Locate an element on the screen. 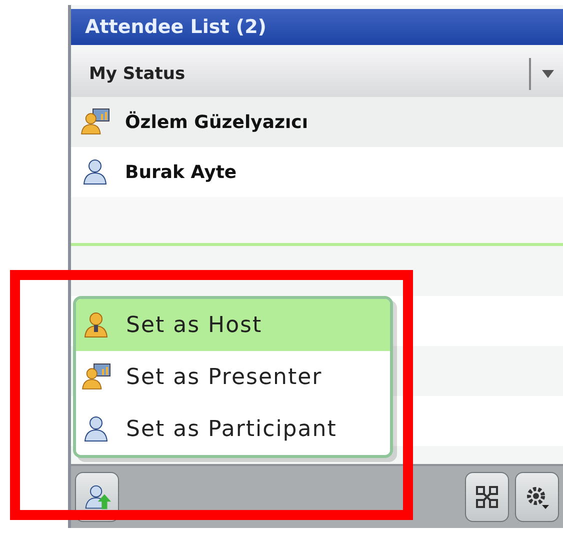 This screenshot has height=533, width=563. menu-item-label: Set as Presenter is located at coordinates (224, 377).